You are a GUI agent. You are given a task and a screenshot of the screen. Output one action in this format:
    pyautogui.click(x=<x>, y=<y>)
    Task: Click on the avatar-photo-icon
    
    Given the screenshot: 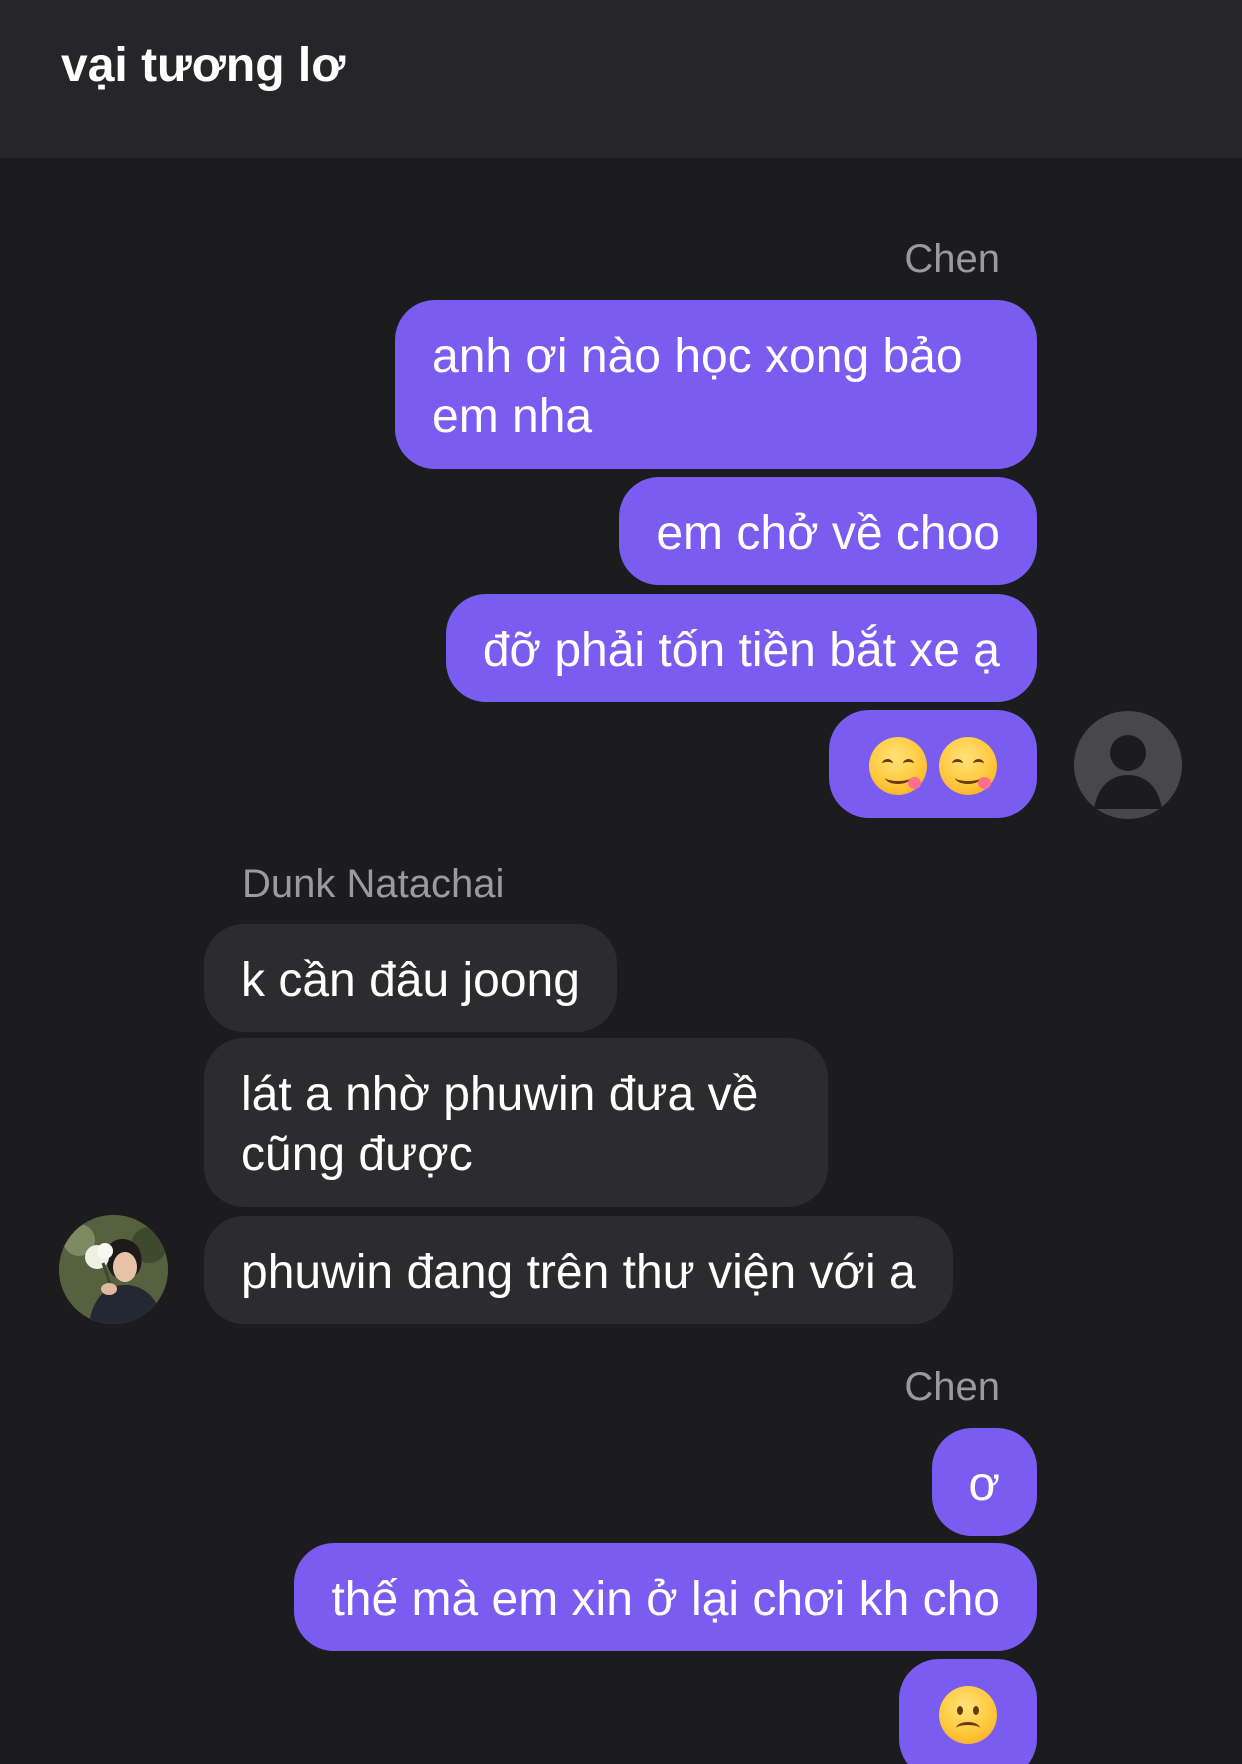 What is the action you would take?
    pyautogui.click(x=113, y=1269)
    